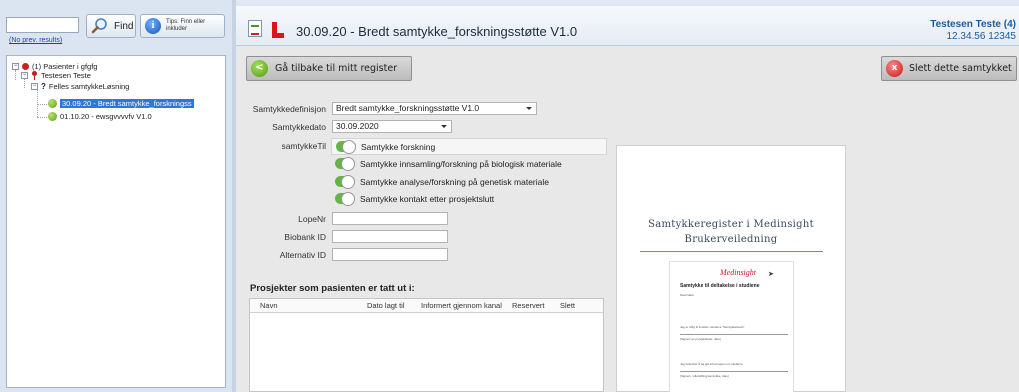 This screenshot has width=1019, height=392. I want to click on definition-select: Bredt samtykke_forskningsstøtte V1.0, so click(434, 108).